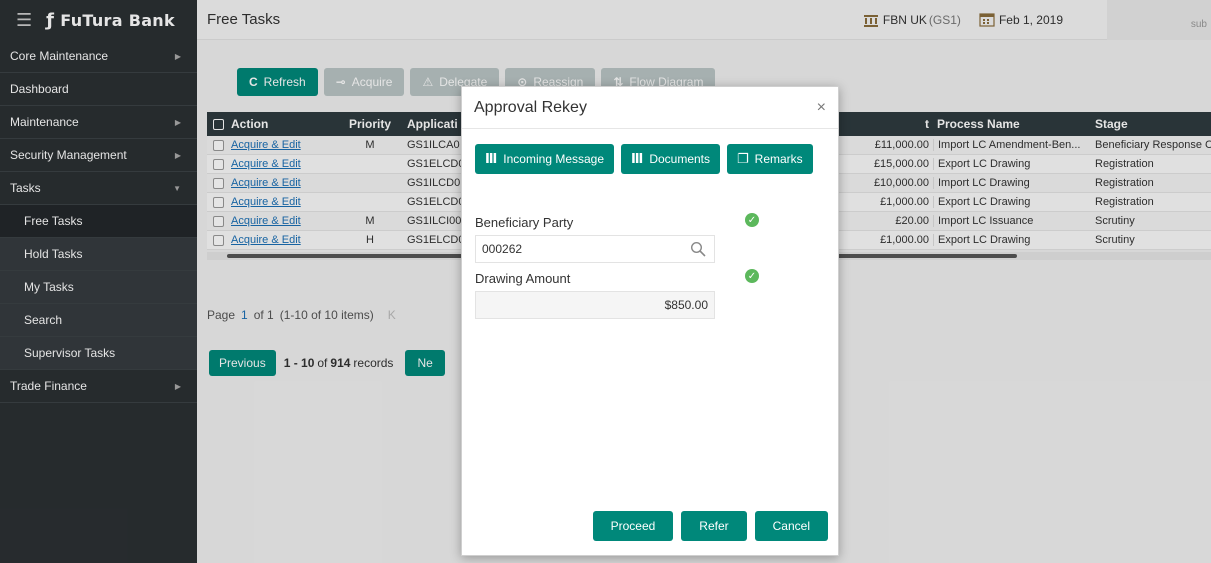 The image size is (1211, 563). What do you see at coordinates (502, 249) in the screenshot?
I see `beneficiary-party-value: 000262` at bounding box center [502, 249].